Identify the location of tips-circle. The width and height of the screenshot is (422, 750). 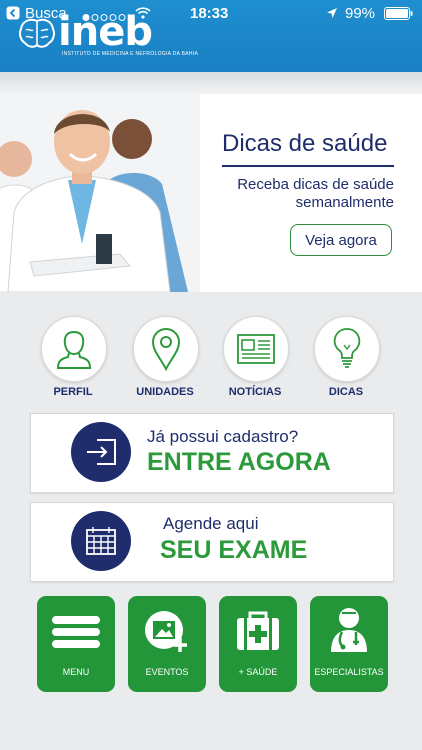
(347, 349).